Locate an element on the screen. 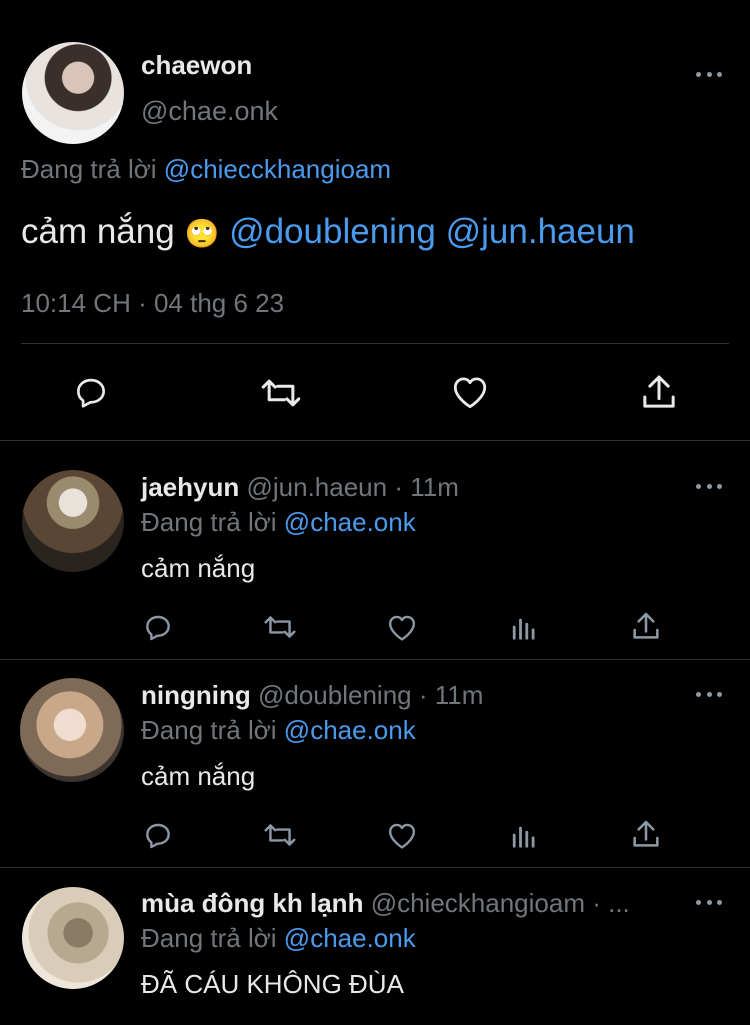  author-name: ningning is located at coordinates (196, 695).